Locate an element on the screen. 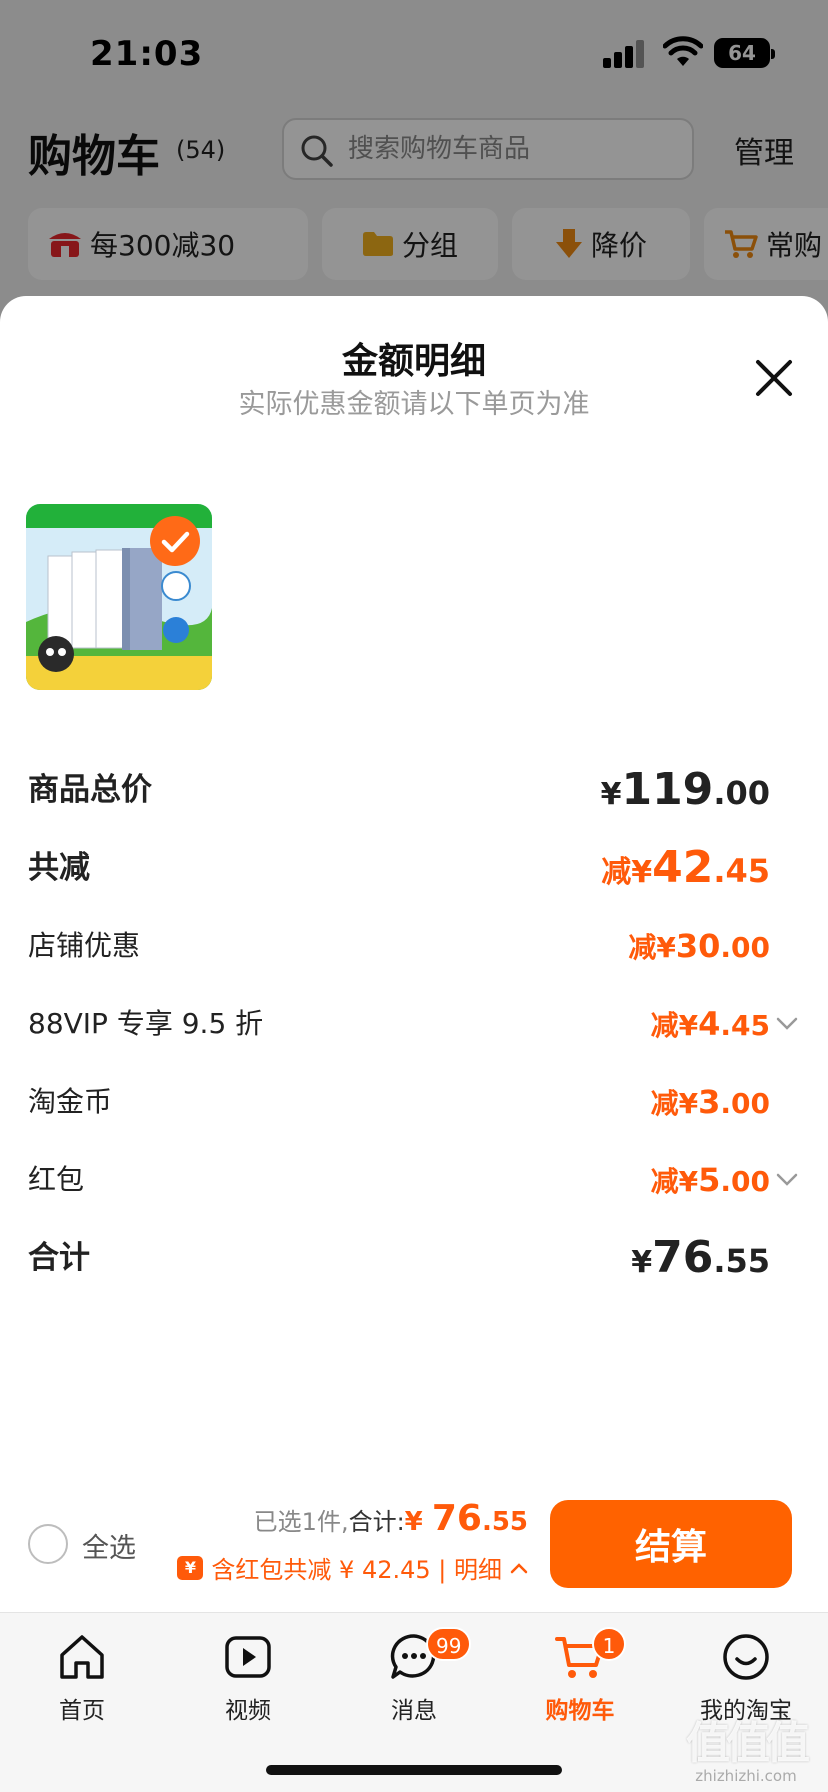 The width and height of the screenshot is (828, 1792). checkout-button: 结算 is located at coordinates (671, 1544).